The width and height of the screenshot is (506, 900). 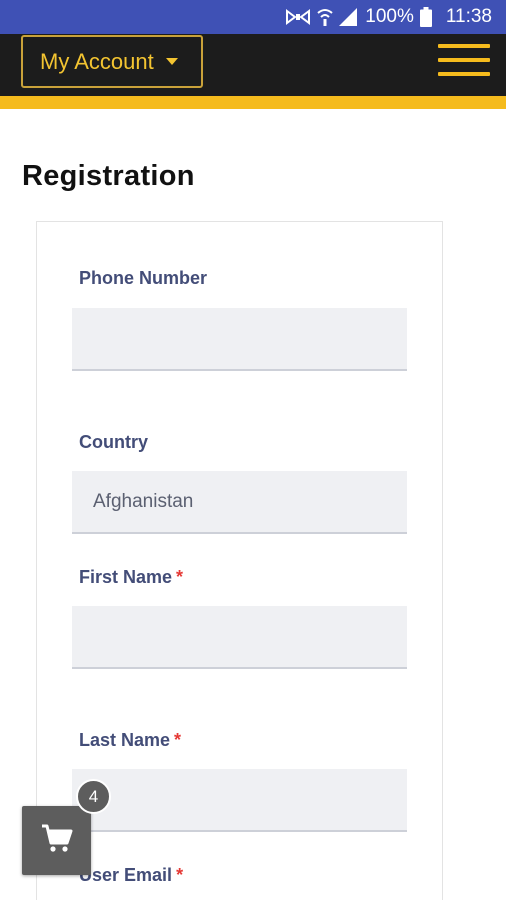 What do you see at coordinates (425, 17) in the screenshot?
I see `battery-icon` at bounding box center [425, 17].